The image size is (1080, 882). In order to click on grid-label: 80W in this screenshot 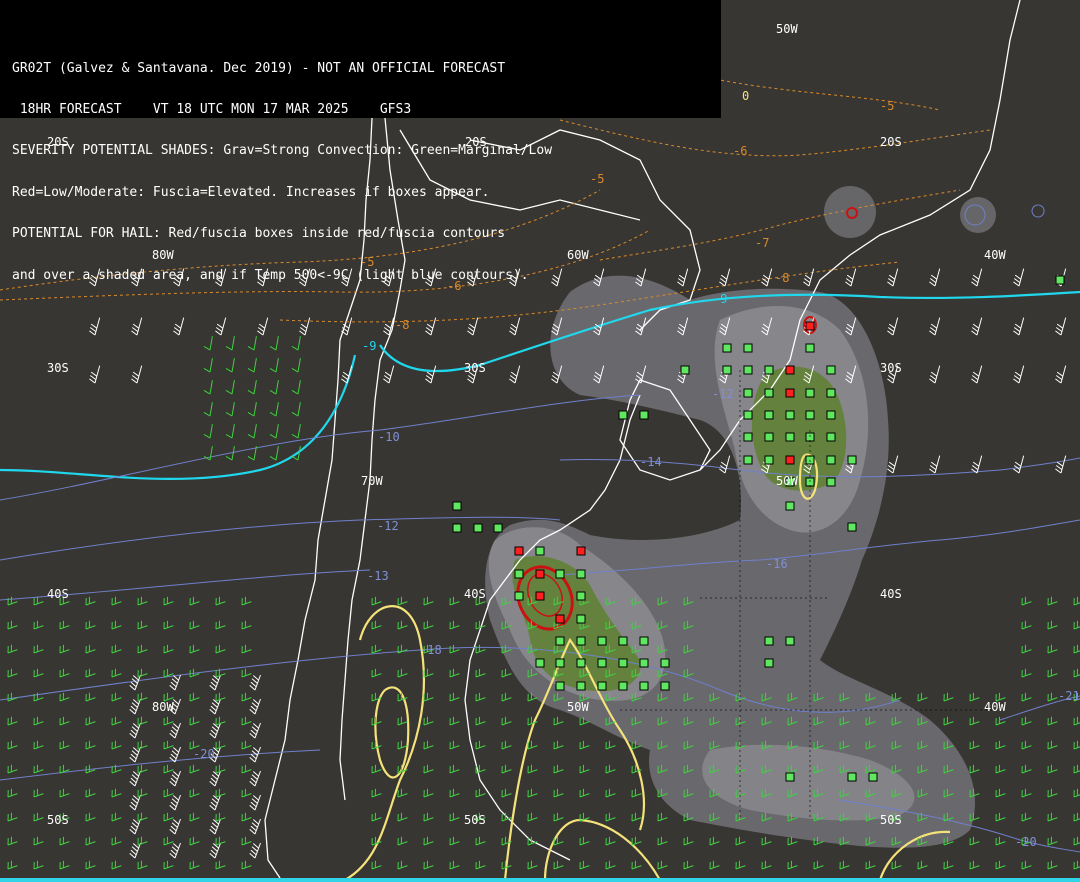, I will do `click(163, 707)`.